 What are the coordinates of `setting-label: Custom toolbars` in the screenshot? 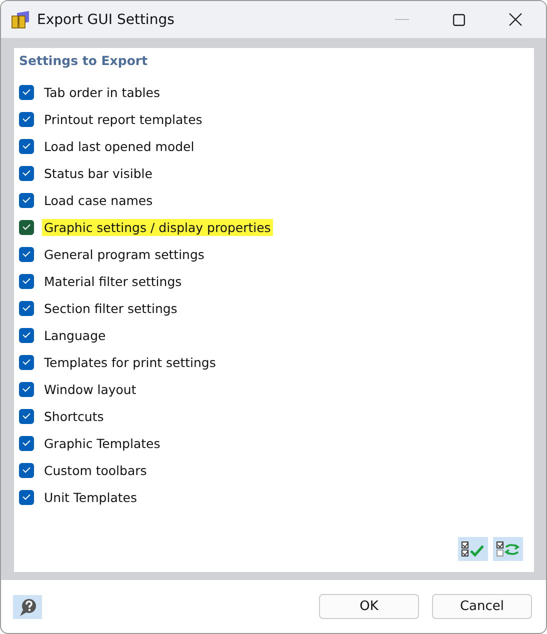 It's located at (95, 470).